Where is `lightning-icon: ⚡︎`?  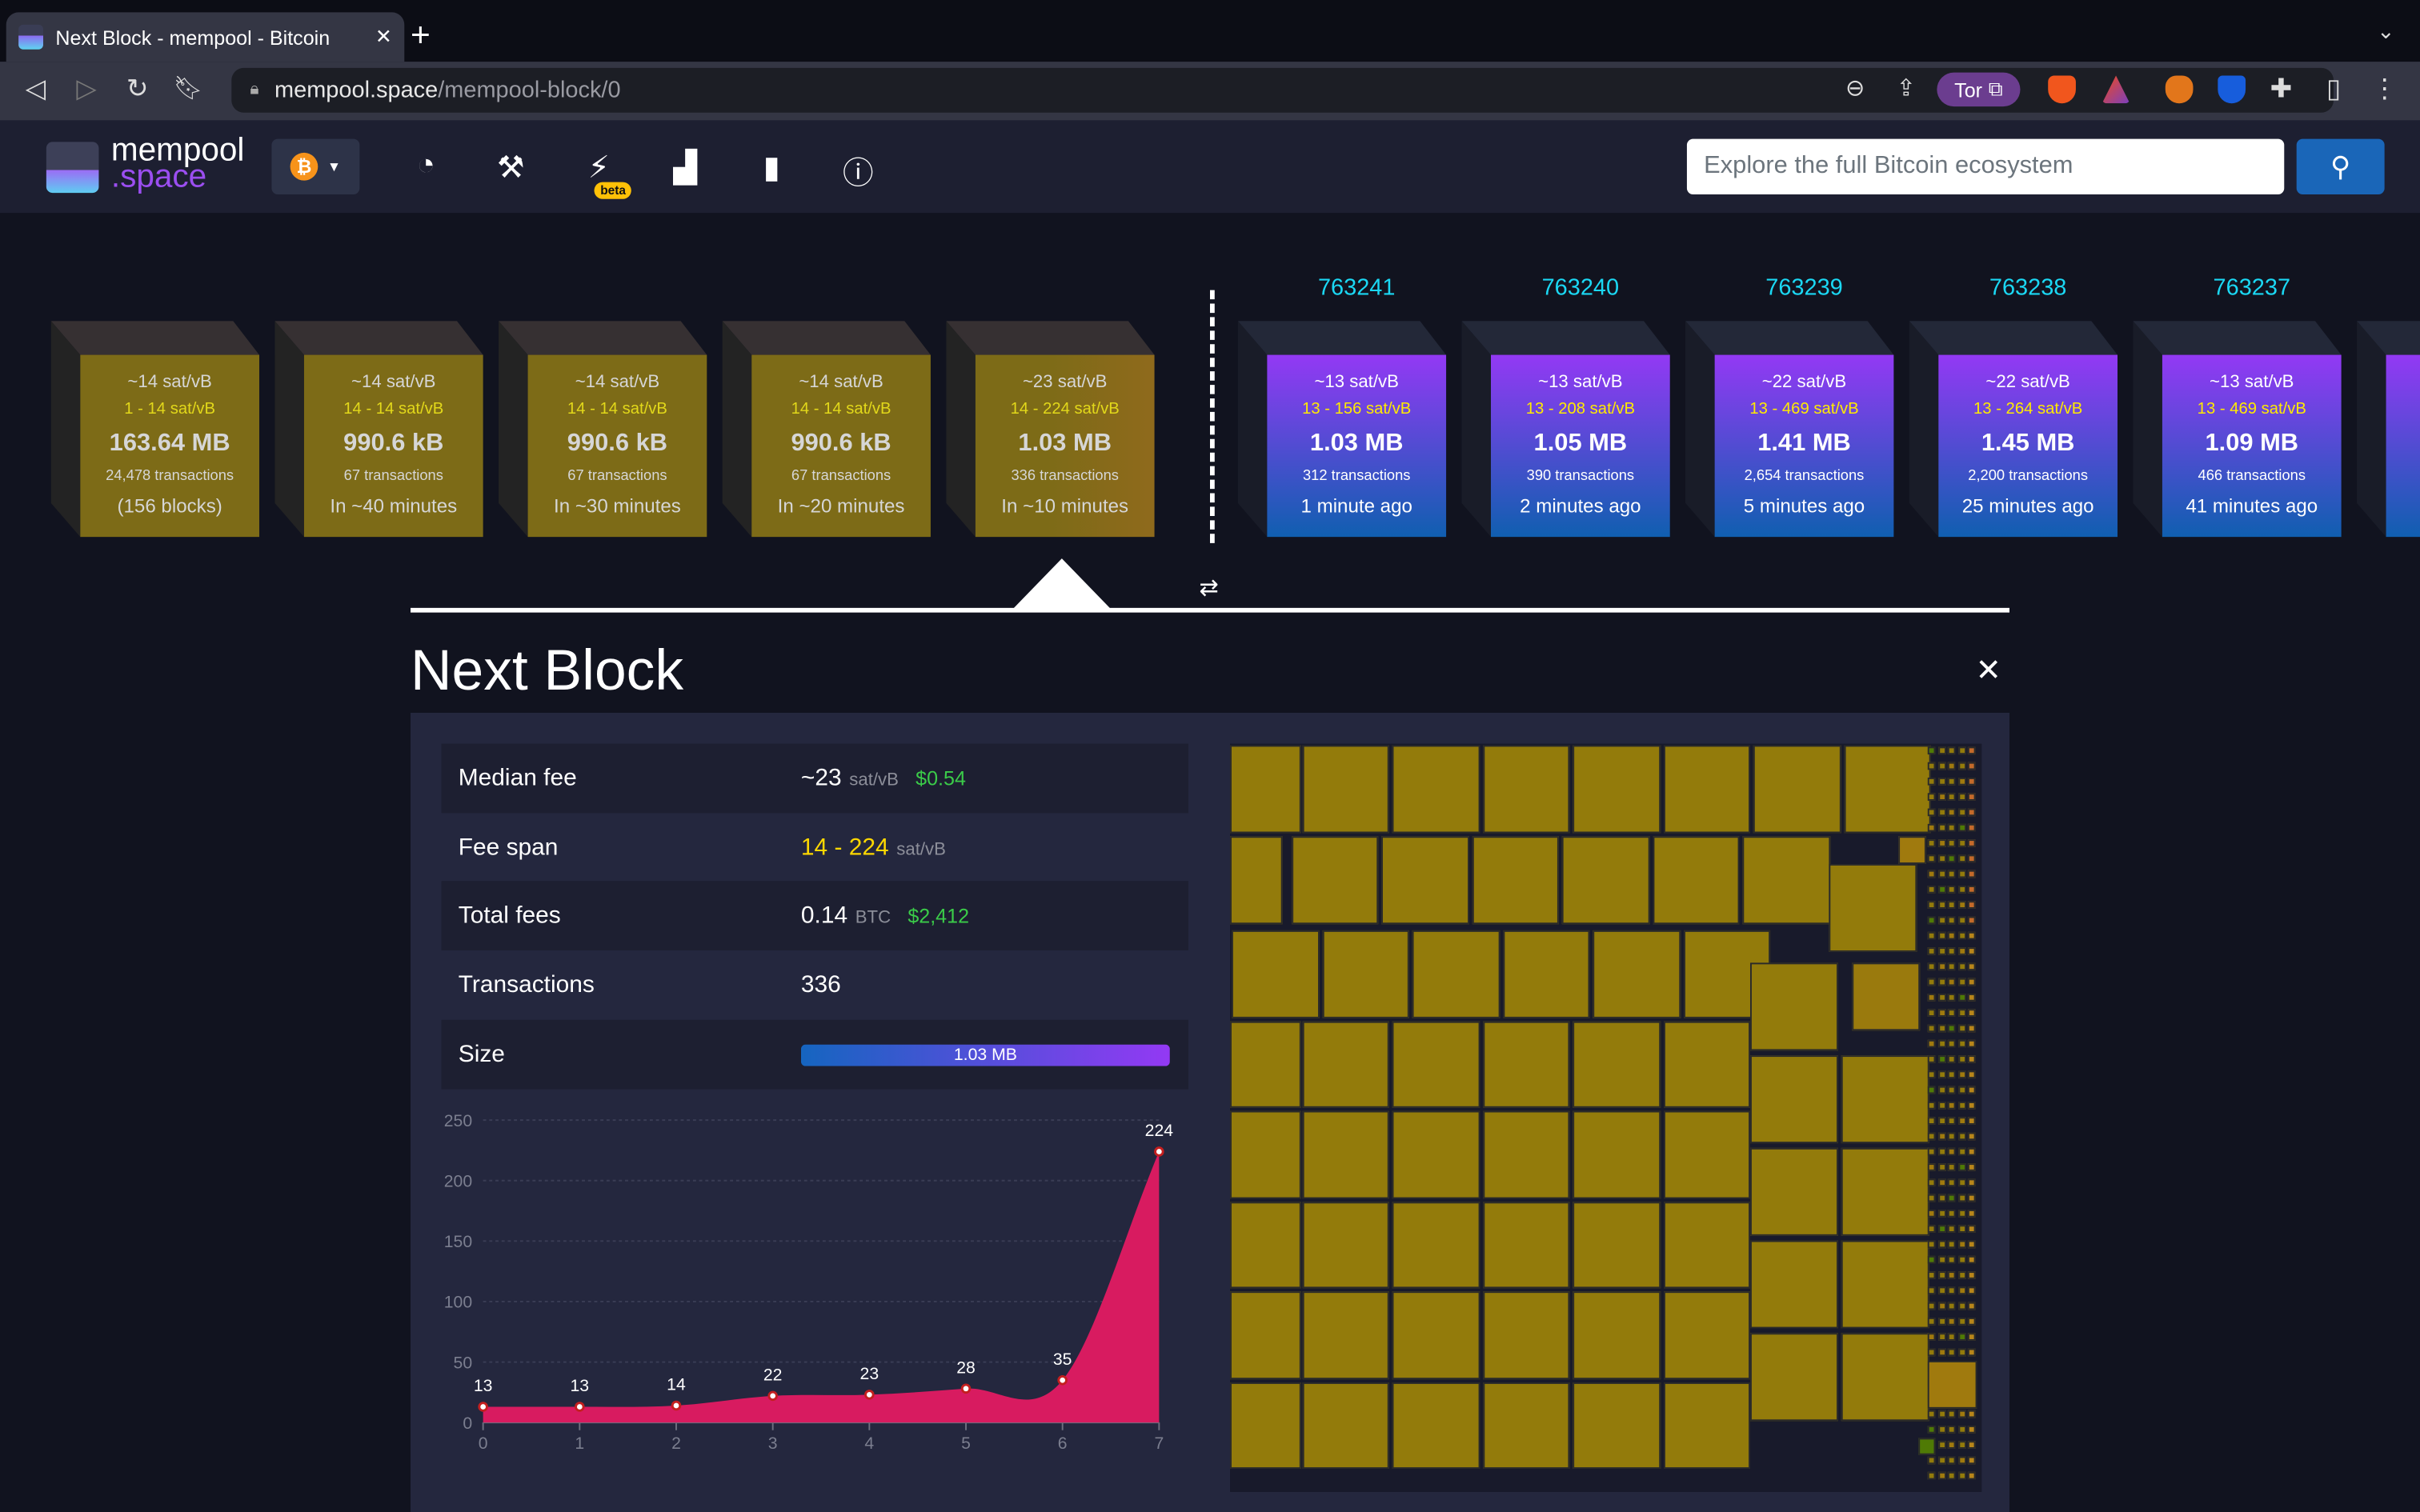 lightning-icon: ⚡︎ is located at coordinates (598, 167).